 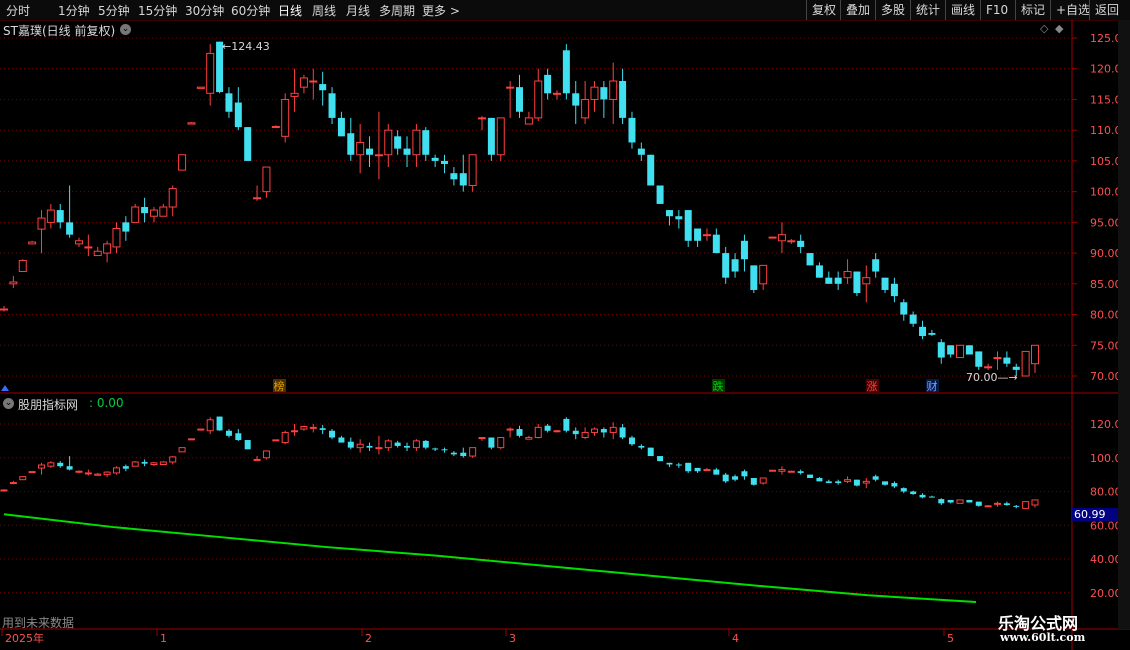 I want to click on y-tick-label: 60.00, so click(x=1106, y=525).